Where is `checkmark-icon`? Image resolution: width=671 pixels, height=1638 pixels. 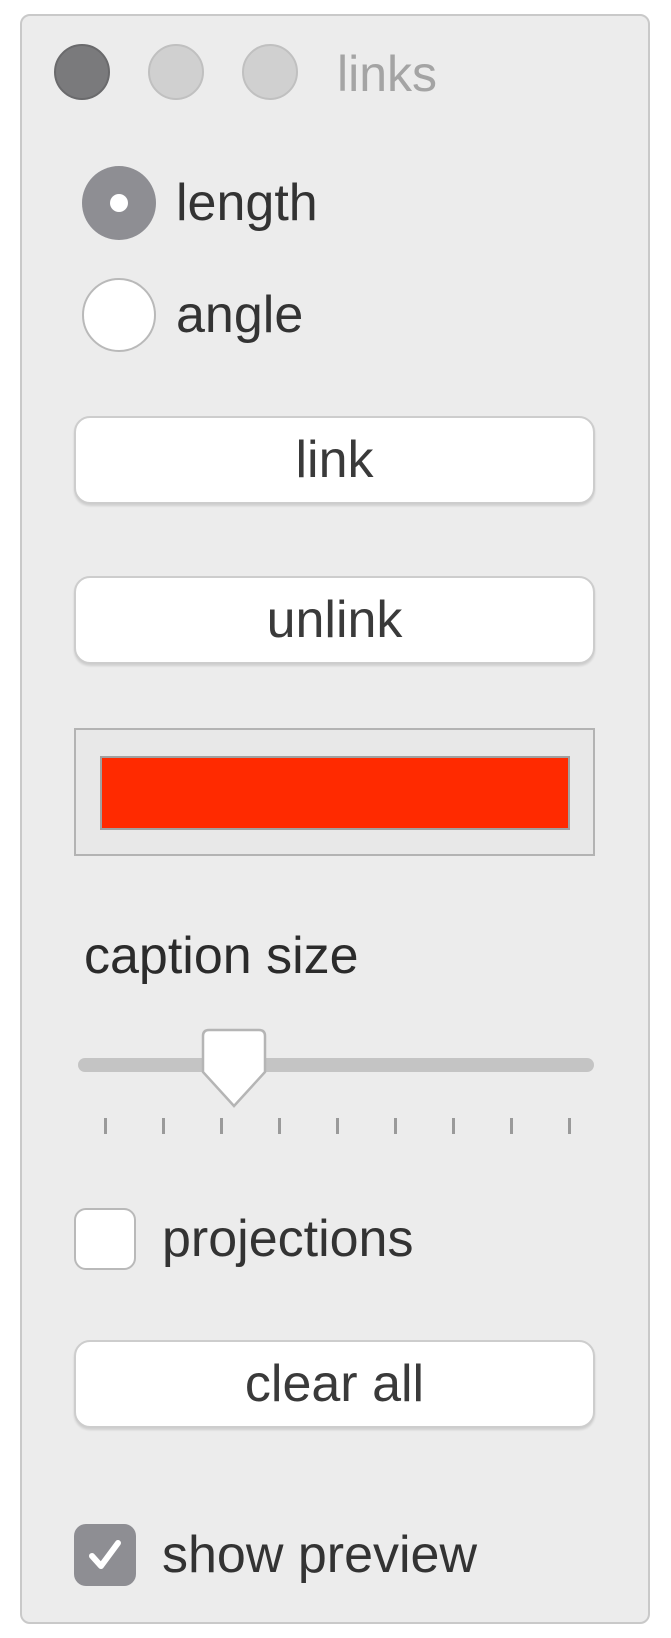
checkmark-icon is located at coordinates (105, 1554).